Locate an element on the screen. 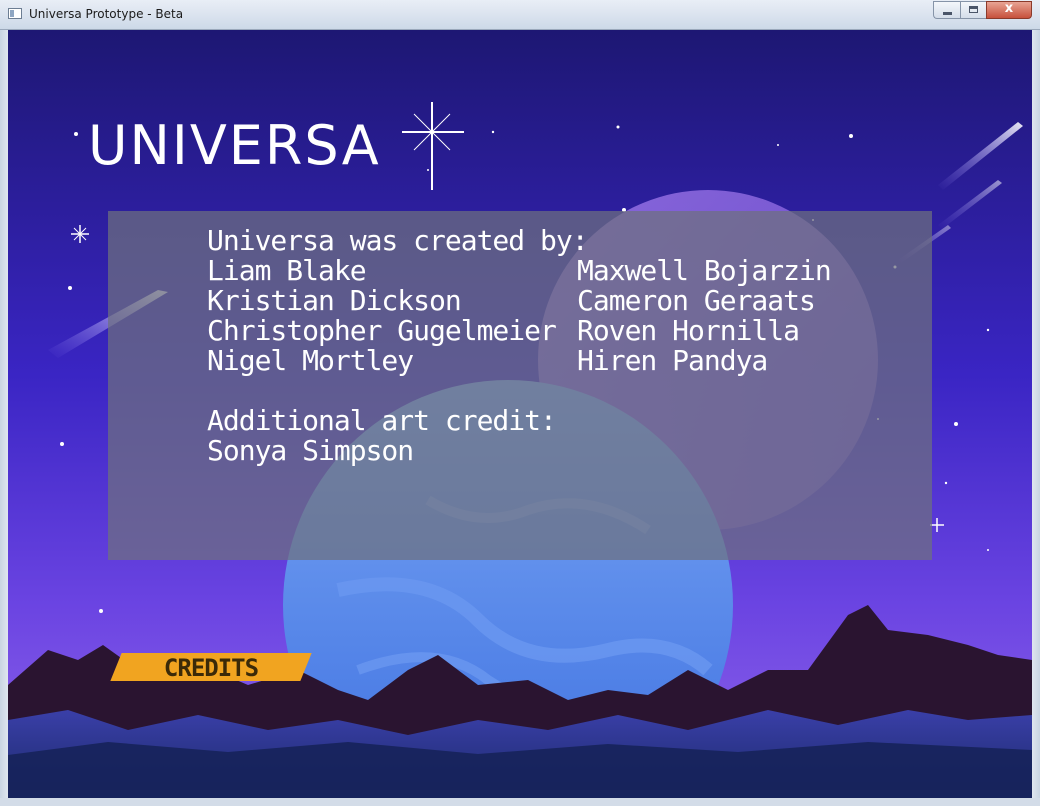 The width and height of the screenshot is (1040, 806). close-icon: x is located at coordinates (1009, 8).